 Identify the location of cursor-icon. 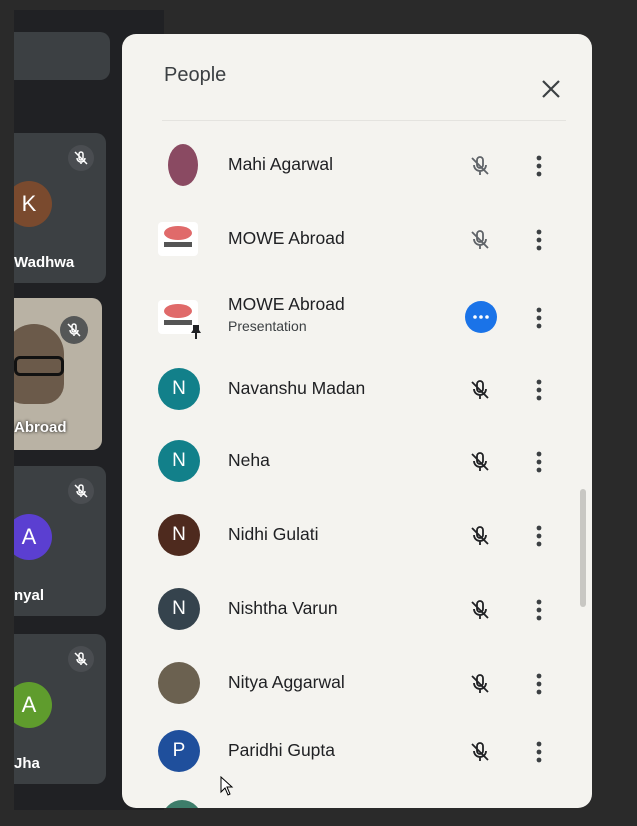
(227, 786).